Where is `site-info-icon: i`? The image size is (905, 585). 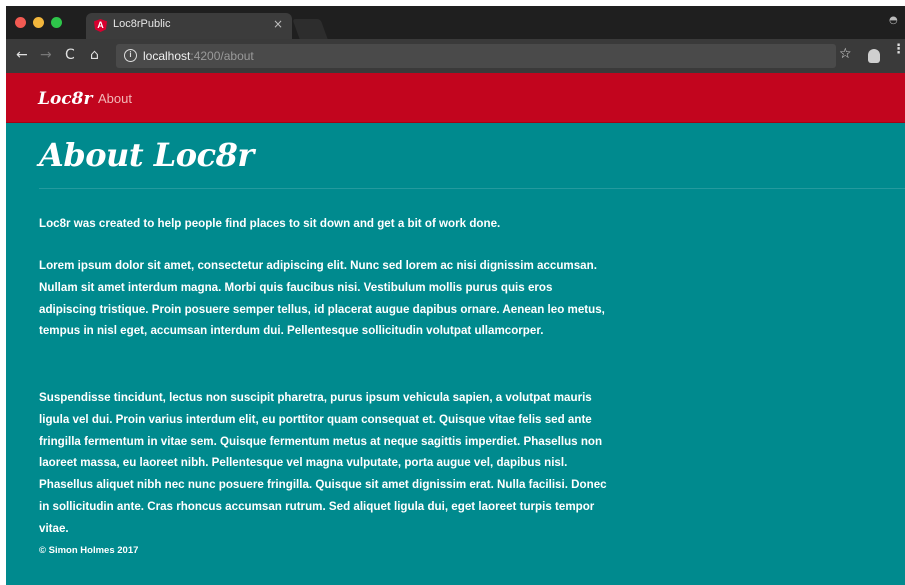
site-info-icon: i is located at coordinates (130, 55).